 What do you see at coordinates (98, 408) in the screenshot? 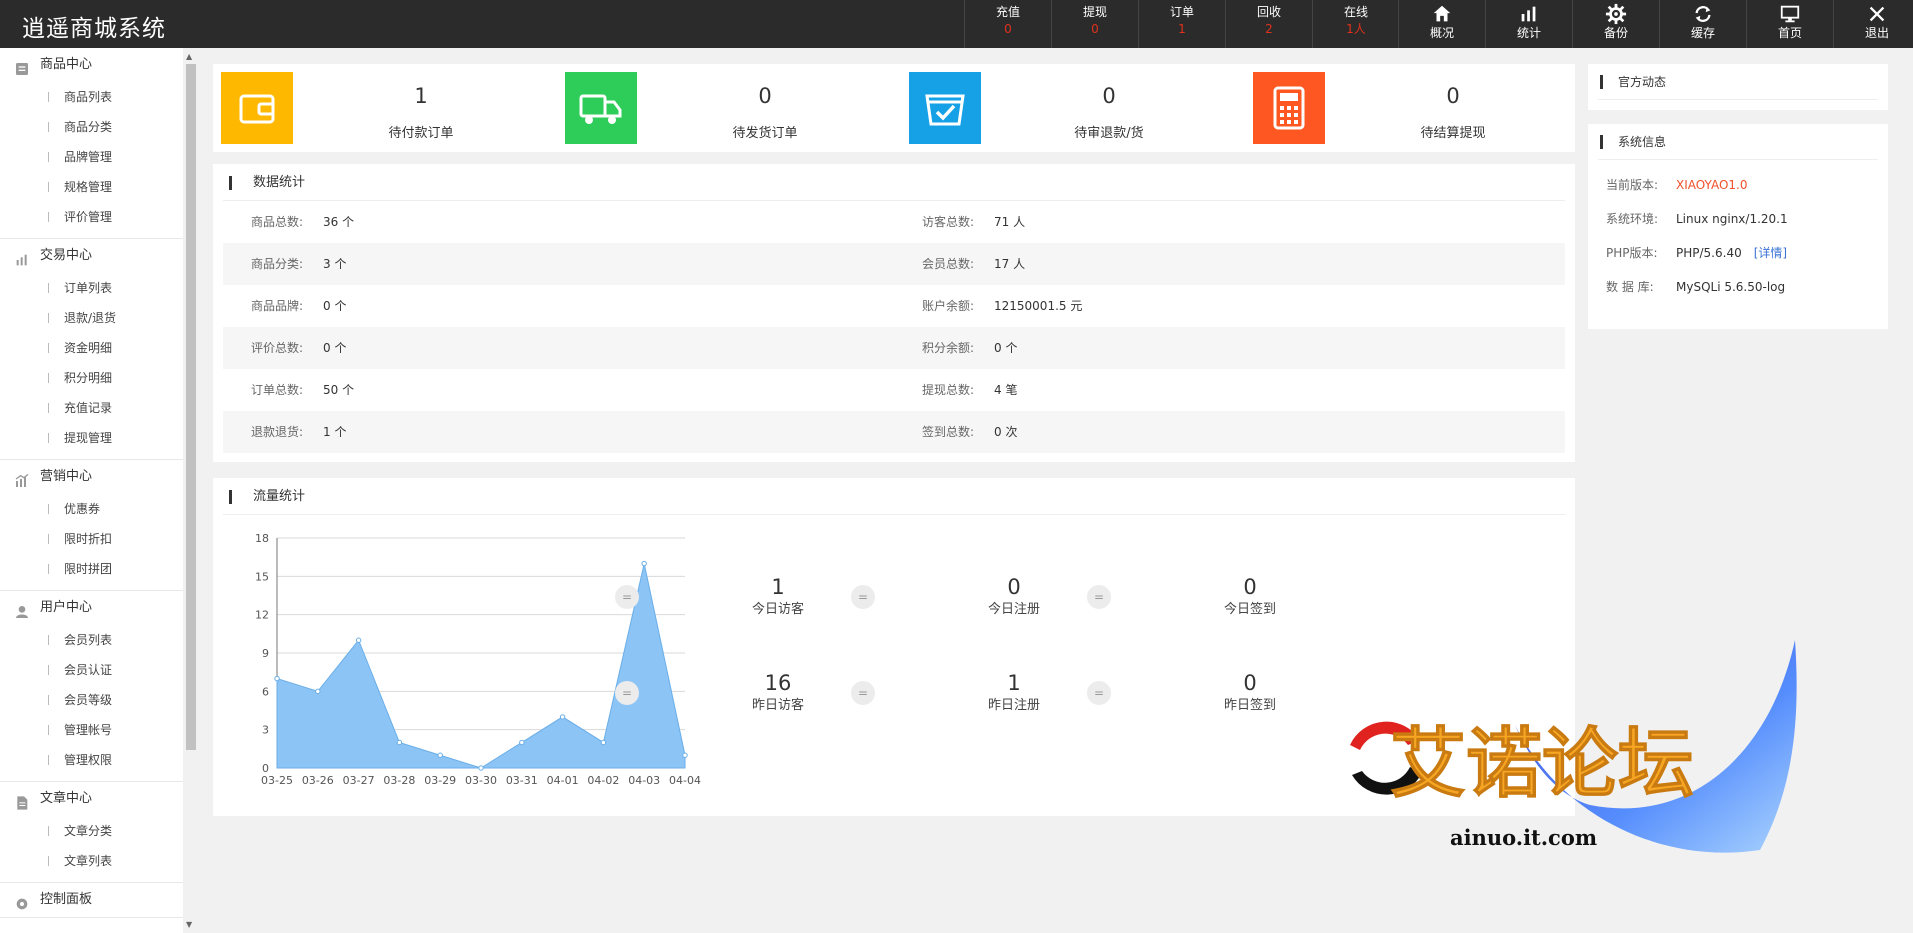
I see `sidebar-item: 充值记录` at bounding box center [98, 408].